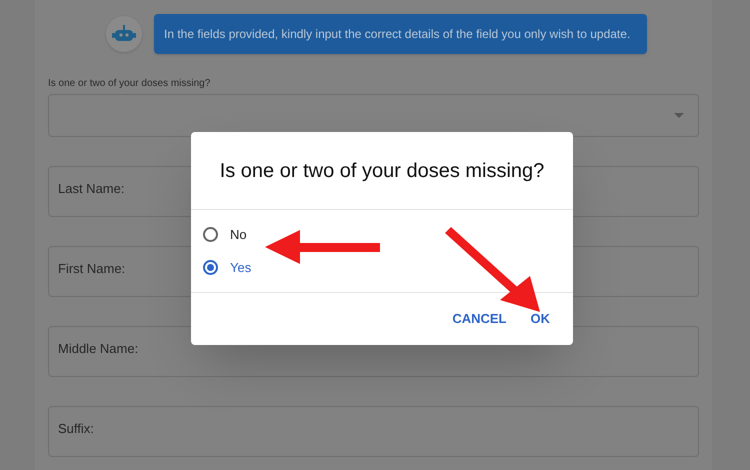 This screenshot has height=470, width=750. What do you see at coordinates (92, 268) in the screenshot?
I see `field-label: First Name:` at bounding box center [92, 268].